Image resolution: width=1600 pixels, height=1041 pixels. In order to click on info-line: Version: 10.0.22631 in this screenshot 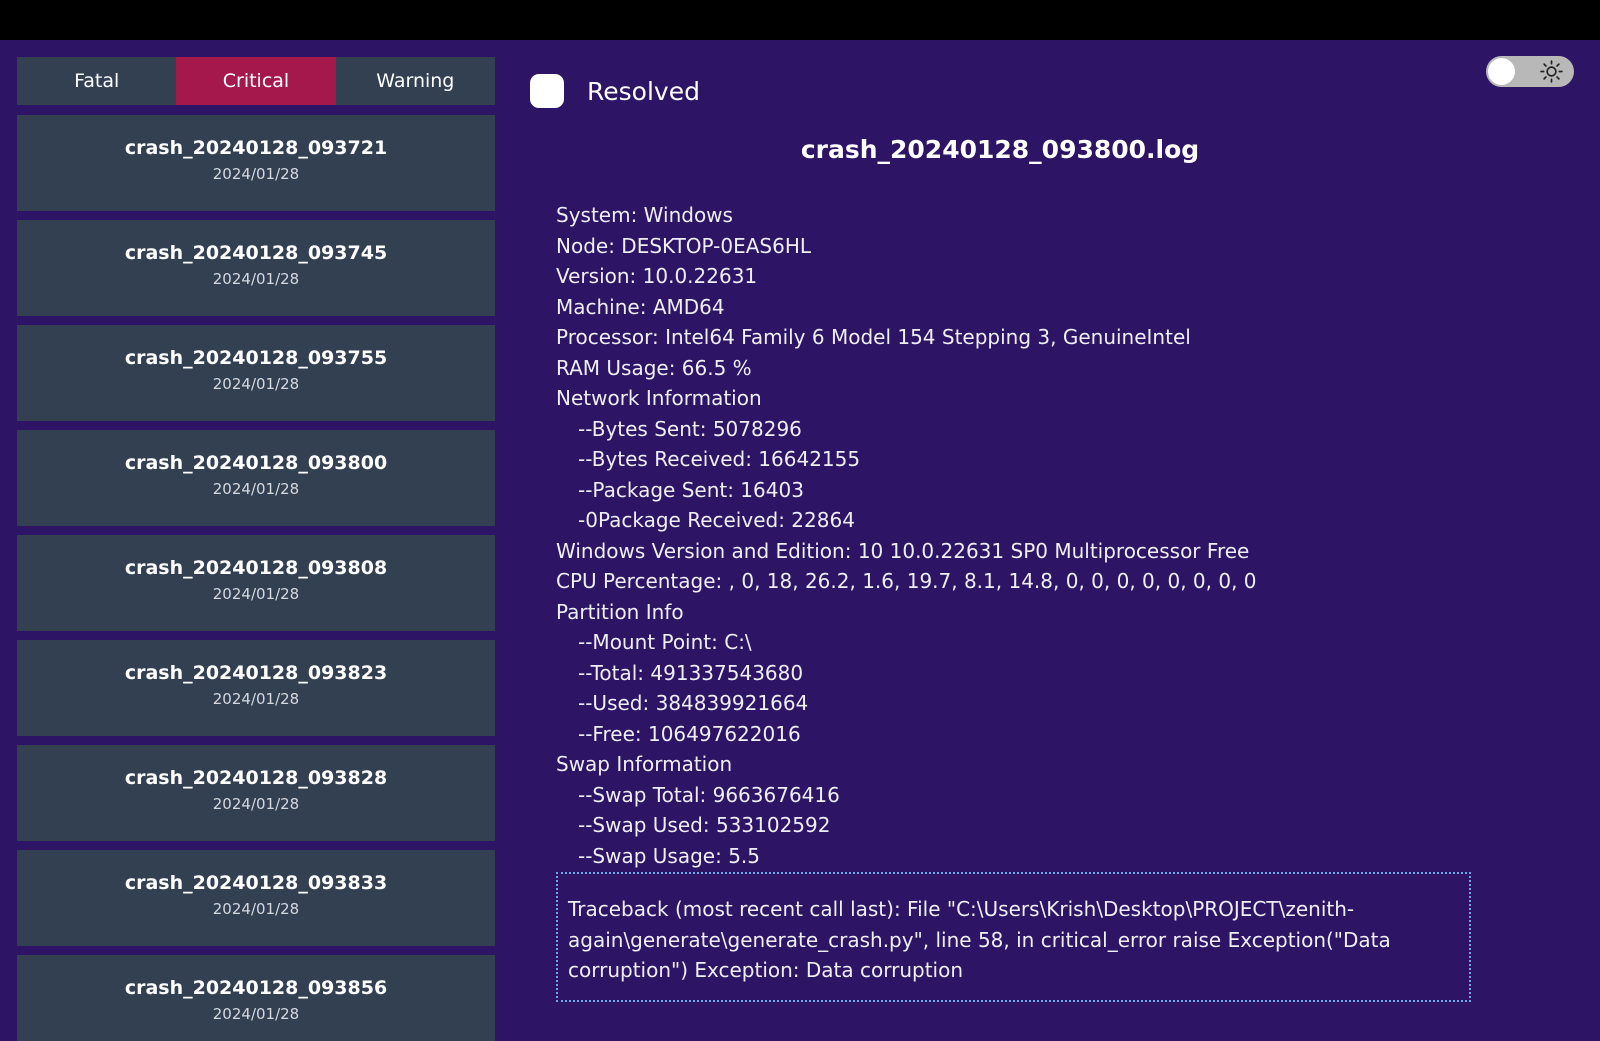, I will do `click(657, 276)`.